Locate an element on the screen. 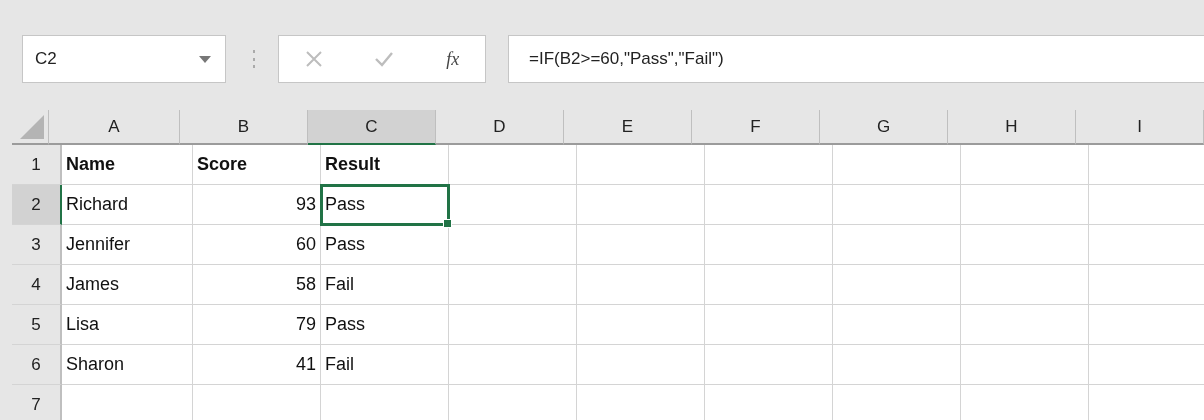  row-header: 3 is located at coordinates (37, 245).